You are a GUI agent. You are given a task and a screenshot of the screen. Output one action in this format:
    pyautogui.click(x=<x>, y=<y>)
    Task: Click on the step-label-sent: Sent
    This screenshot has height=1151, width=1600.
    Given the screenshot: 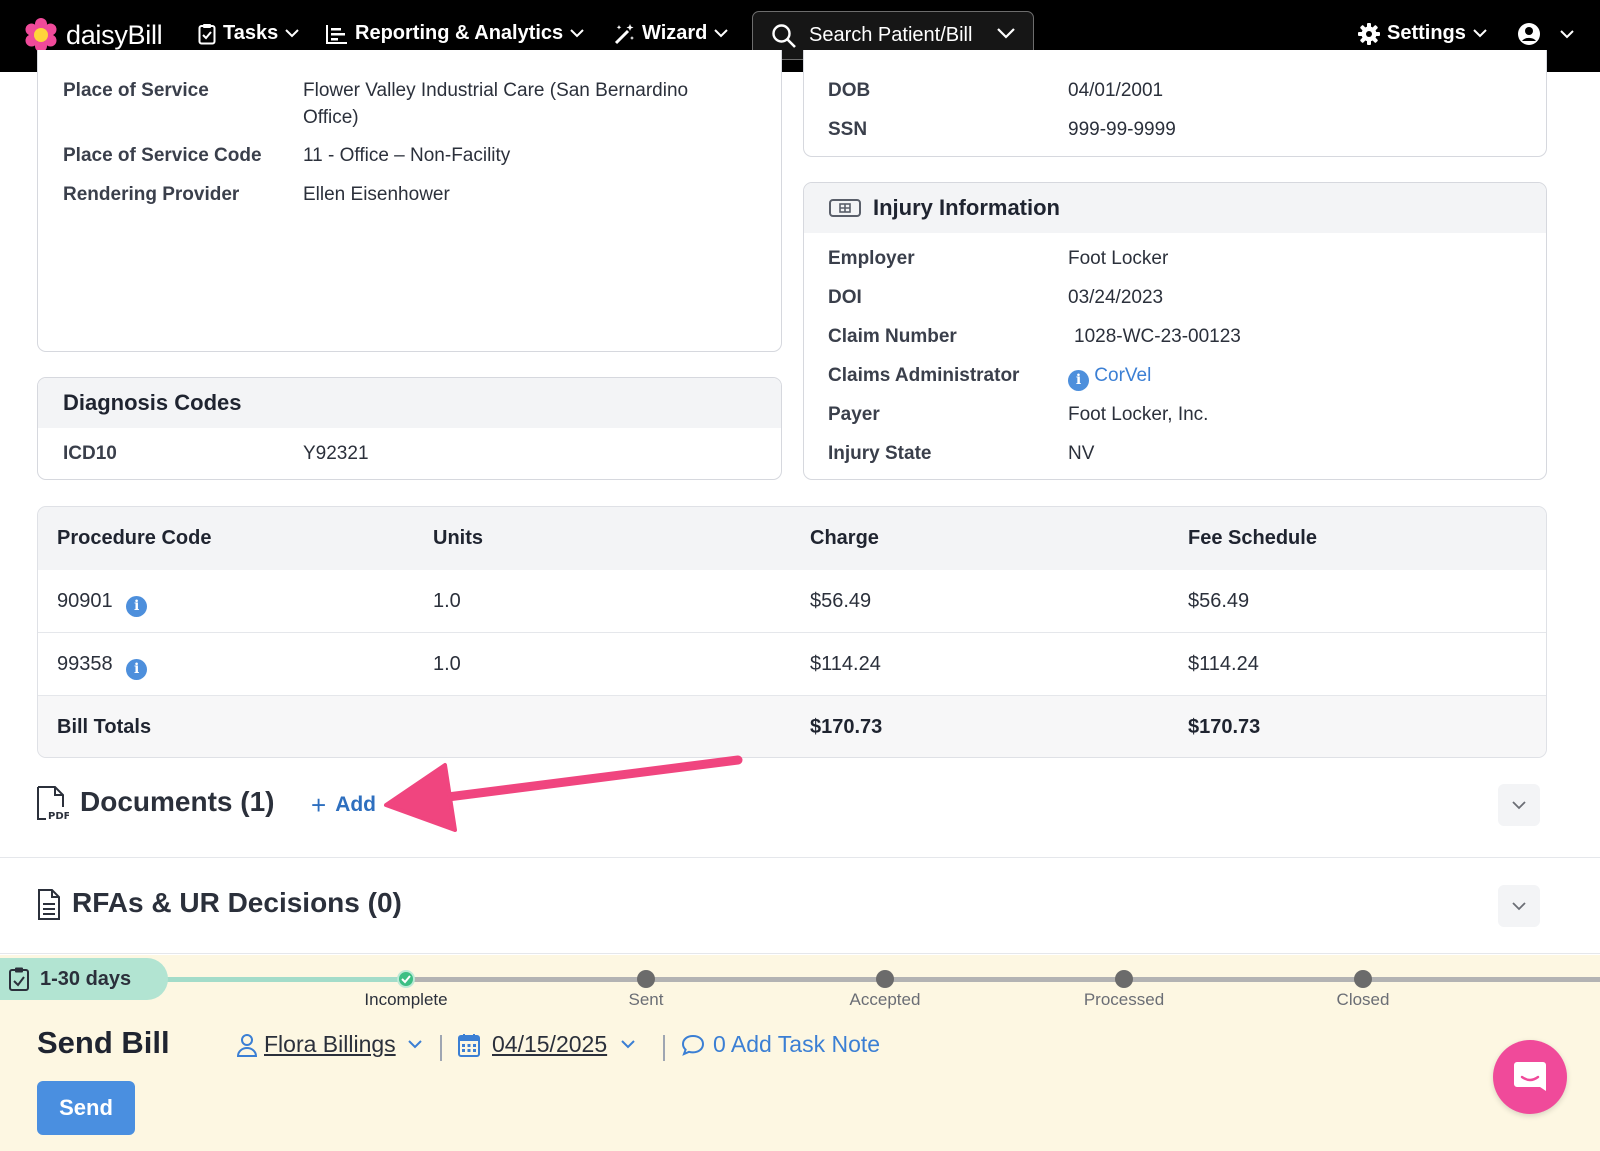 What is the action you would take?
    pyautogui.click(x=646, y=999)
    